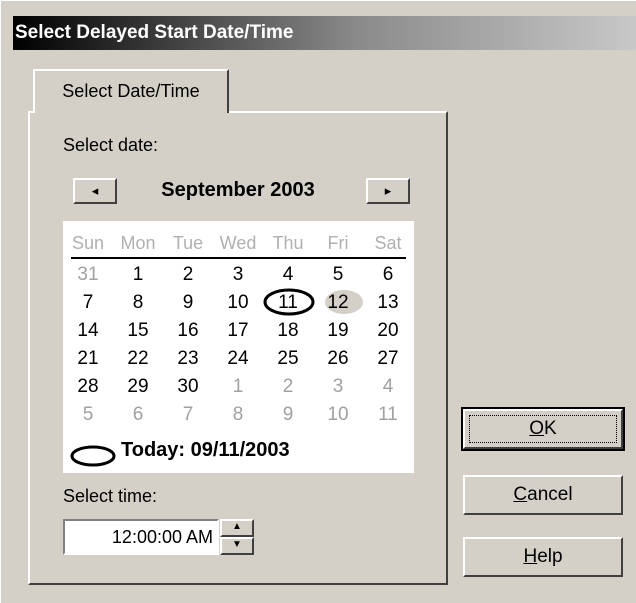 The image size is (636, 603). What do you see at coordinates (238, 190) in the screenshot?
I see `month-year-label: September 2003` at bounding box center [238, 190].